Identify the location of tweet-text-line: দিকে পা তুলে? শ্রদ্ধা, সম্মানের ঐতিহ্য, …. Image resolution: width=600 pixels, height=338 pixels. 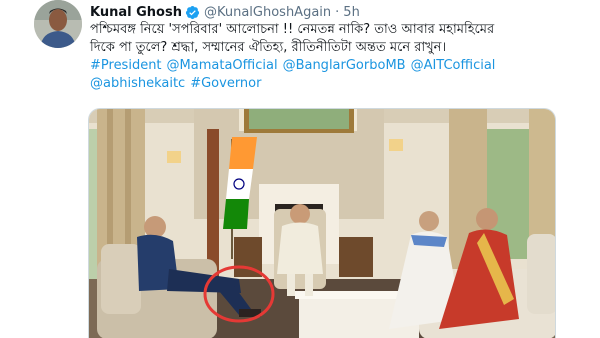
(268, 47).